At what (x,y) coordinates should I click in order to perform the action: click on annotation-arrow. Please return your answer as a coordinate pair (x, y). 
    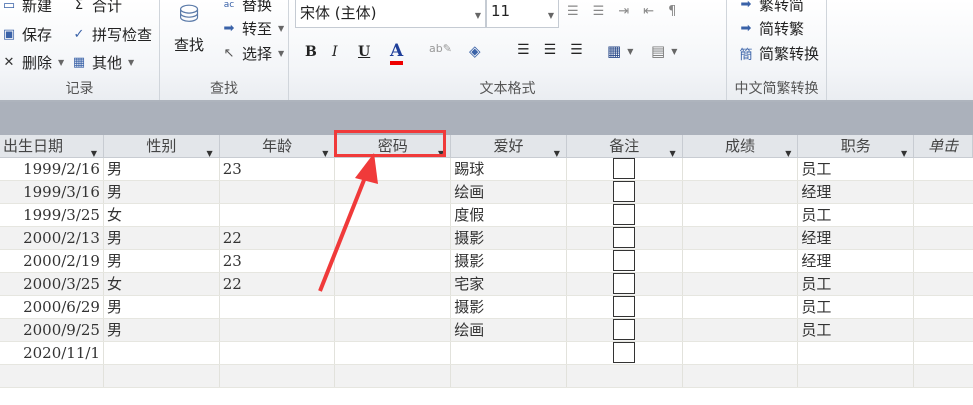
    Looking at the image, I should click on (348, 222).